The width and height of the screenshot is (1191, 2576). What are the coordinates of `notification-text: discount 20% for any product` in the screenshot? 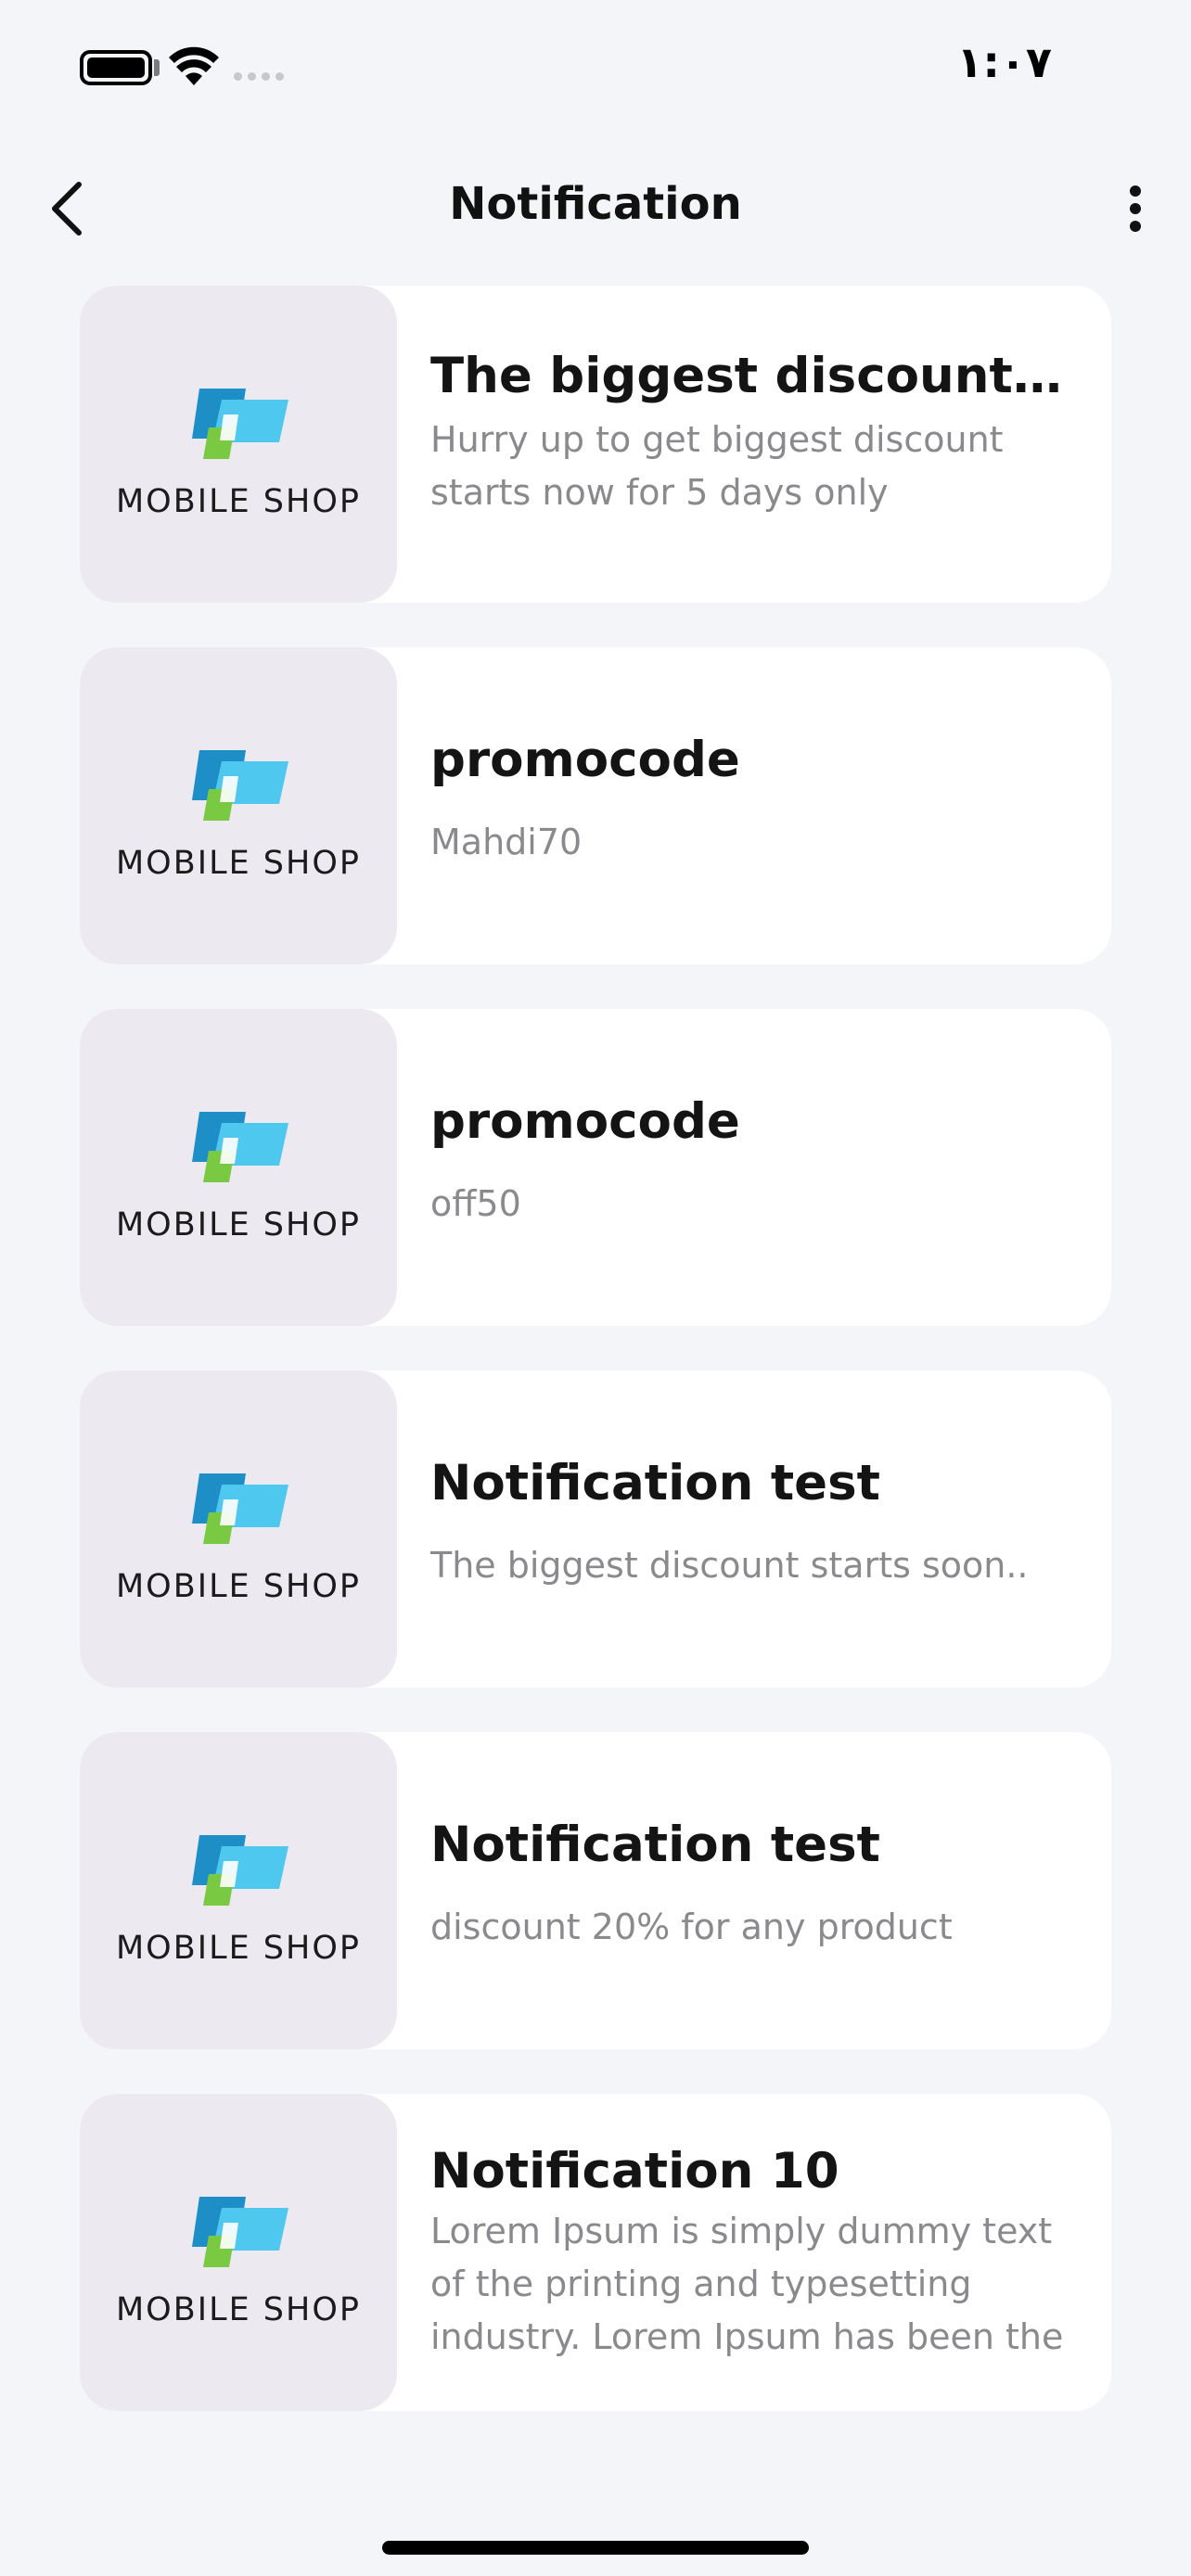 It's located at (691, 1927).